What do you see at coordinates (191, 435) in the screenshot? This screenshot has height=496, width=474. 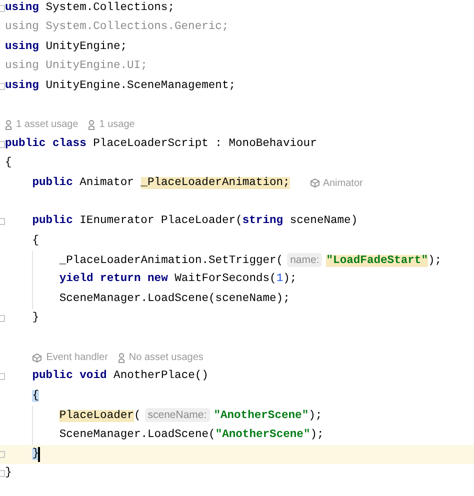 I see `code-line: SceneManager.LoadScene("AnotherScene");` at bounding box center [191, 435].